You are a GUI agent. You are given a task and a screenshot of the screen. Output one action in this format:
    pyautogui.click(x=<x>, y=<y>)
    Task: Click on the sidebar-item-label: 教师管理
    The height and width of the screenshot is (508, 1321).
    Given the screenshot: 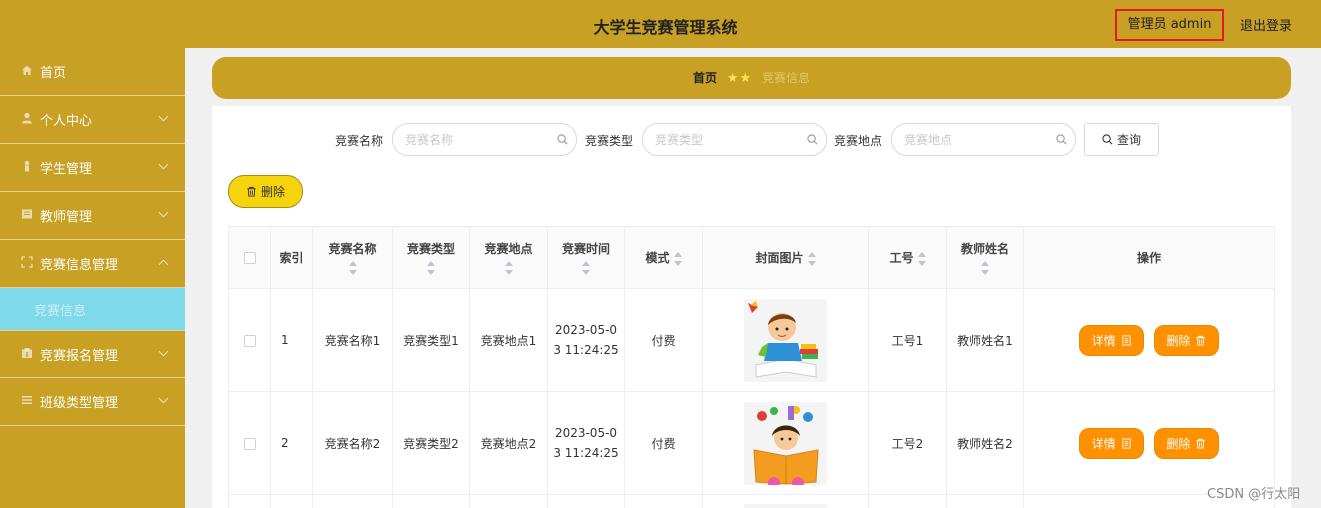 What is the action you would take?
    pyautogui.click(x=66, y=217)
    